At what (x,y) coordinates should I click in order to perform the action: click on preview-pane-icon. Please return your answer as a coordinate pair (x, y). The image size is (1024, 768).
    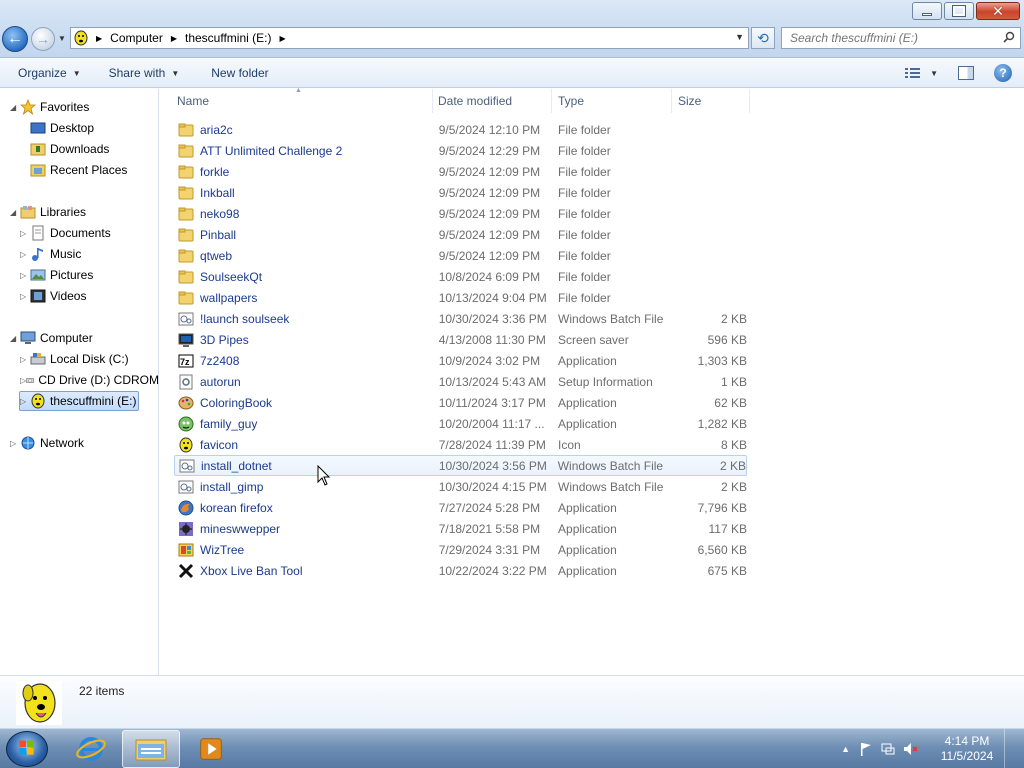
    Looking at the image, I should click on (966, 73).